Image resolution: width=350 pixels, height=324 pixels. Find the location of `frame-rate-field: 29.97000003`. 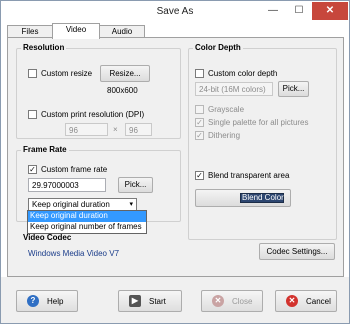

frame-rate-field: 29.97000003 is located at coordinates (67, 185).